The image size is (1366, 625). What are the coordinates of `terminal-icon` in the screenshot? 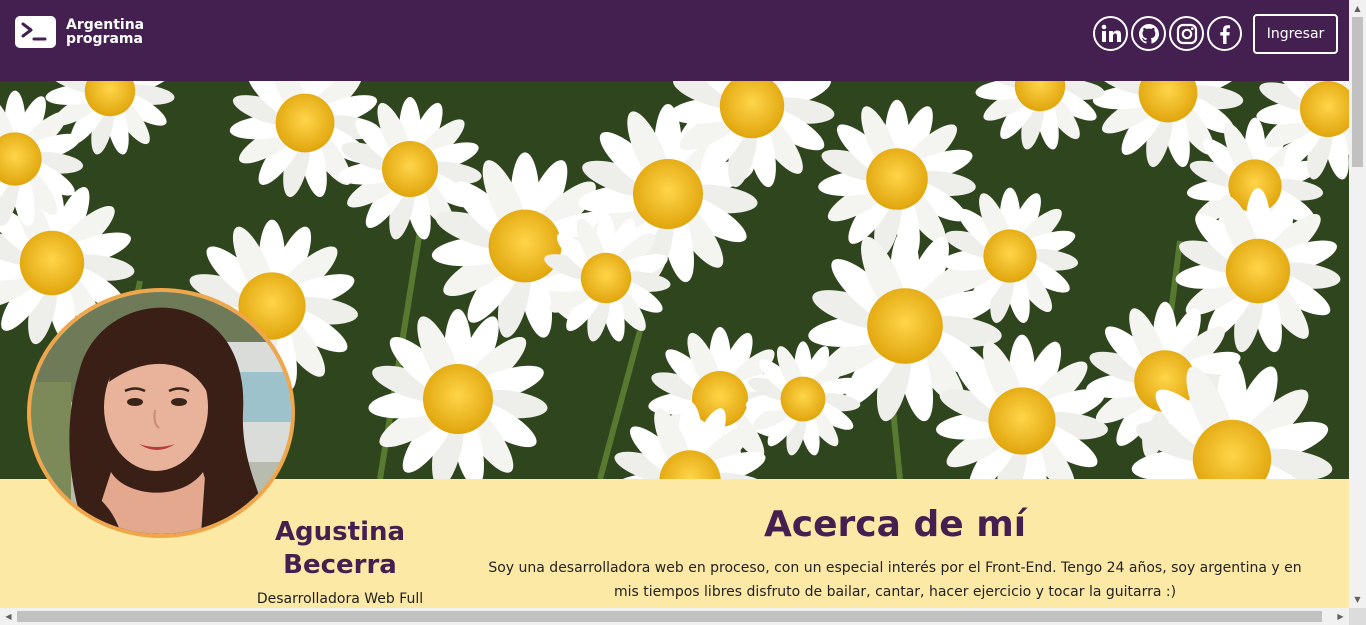 It's located at (35, 32).